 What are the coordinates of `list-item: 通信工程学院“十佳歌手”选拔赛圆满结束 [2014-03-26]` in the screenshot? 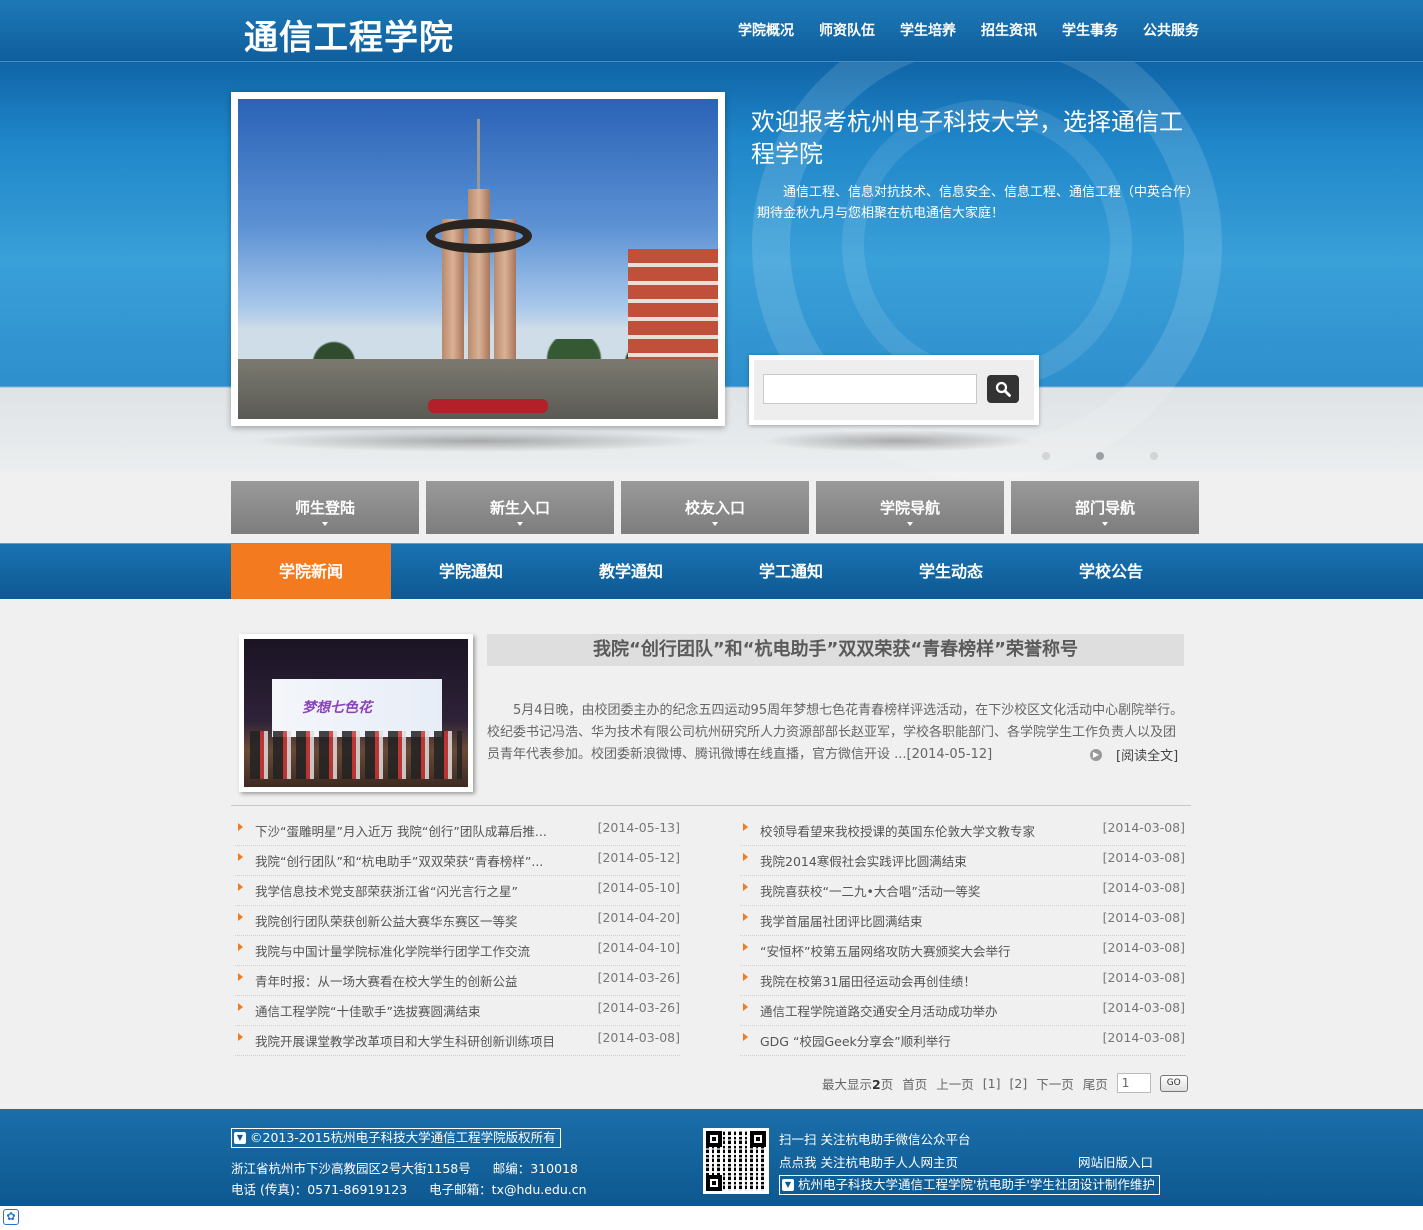 It's located at (457, 1011).